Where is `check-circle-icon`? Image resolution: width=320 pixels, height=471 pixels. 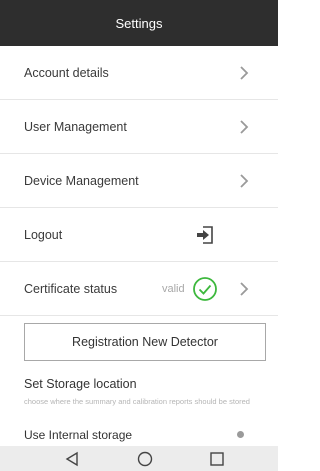 check-circle-icon is located at coordinates (205, 288).